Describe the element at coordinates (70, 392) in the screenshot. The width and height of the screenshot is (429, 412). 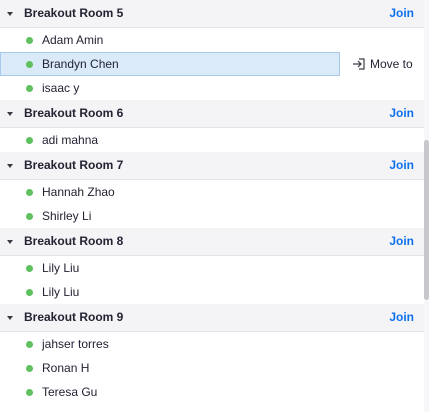
I see `participant-name: Teresa Gu` at that location.